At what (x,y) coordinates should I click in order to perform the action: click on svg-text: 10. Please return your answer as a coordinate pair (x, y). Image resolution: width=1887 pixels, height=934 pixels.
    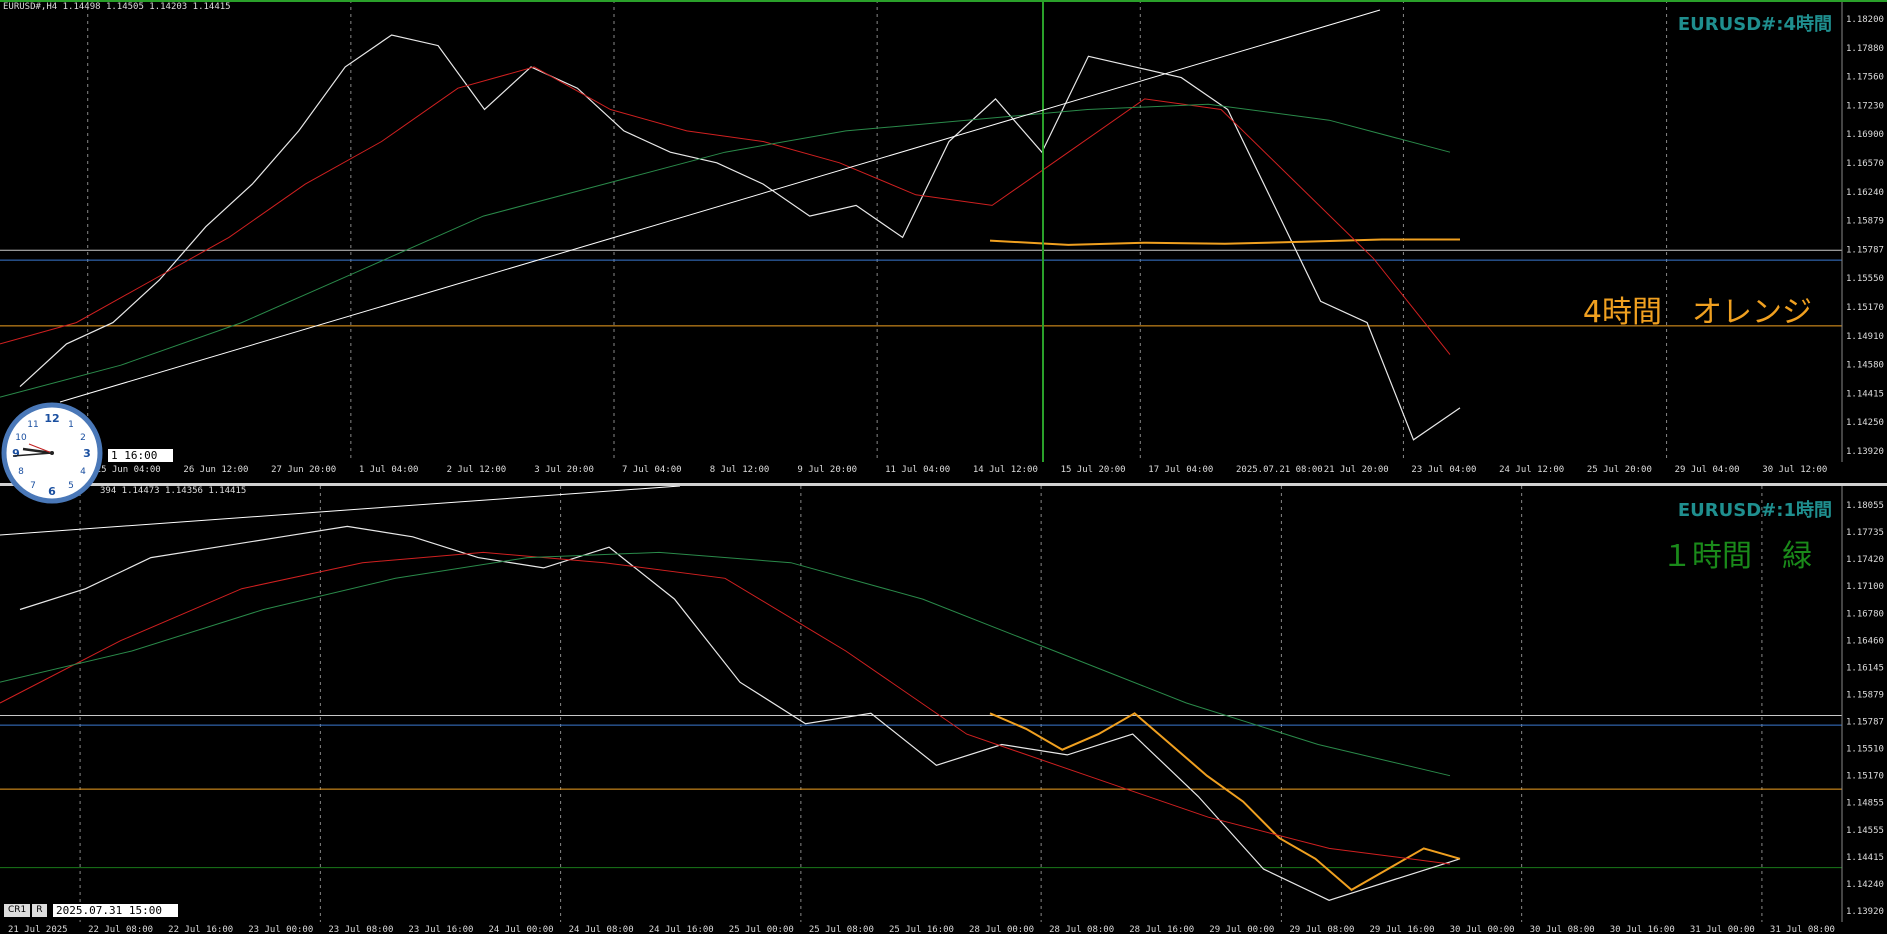
    Looking at the image, I should click on (21, 438).